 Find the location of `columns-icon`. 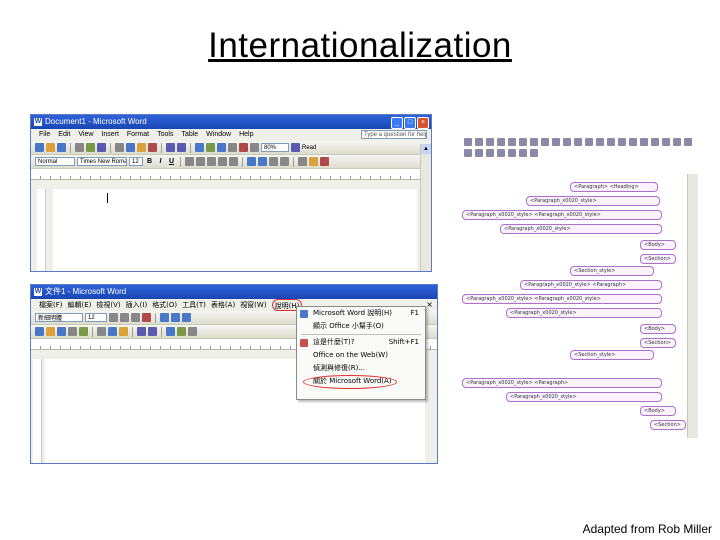

columns-icon is located at coordinates (232, 147).